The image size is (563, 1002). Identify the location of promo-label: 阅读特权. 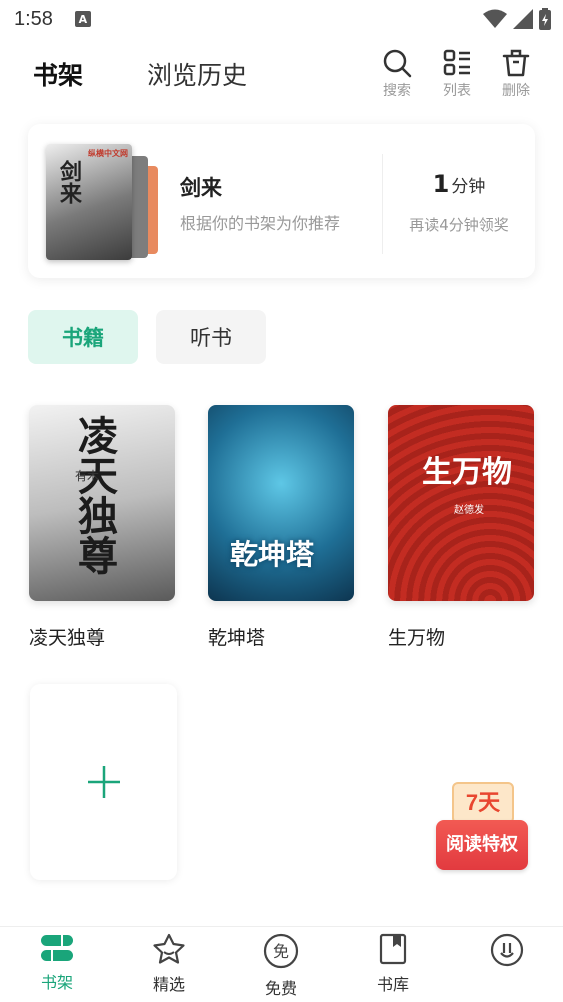
(482, 845).